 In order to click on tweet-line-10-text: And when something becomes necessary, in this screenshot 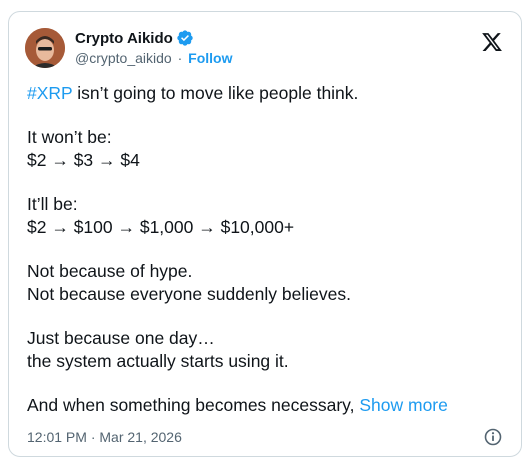, I will do `click(193, 404)`.